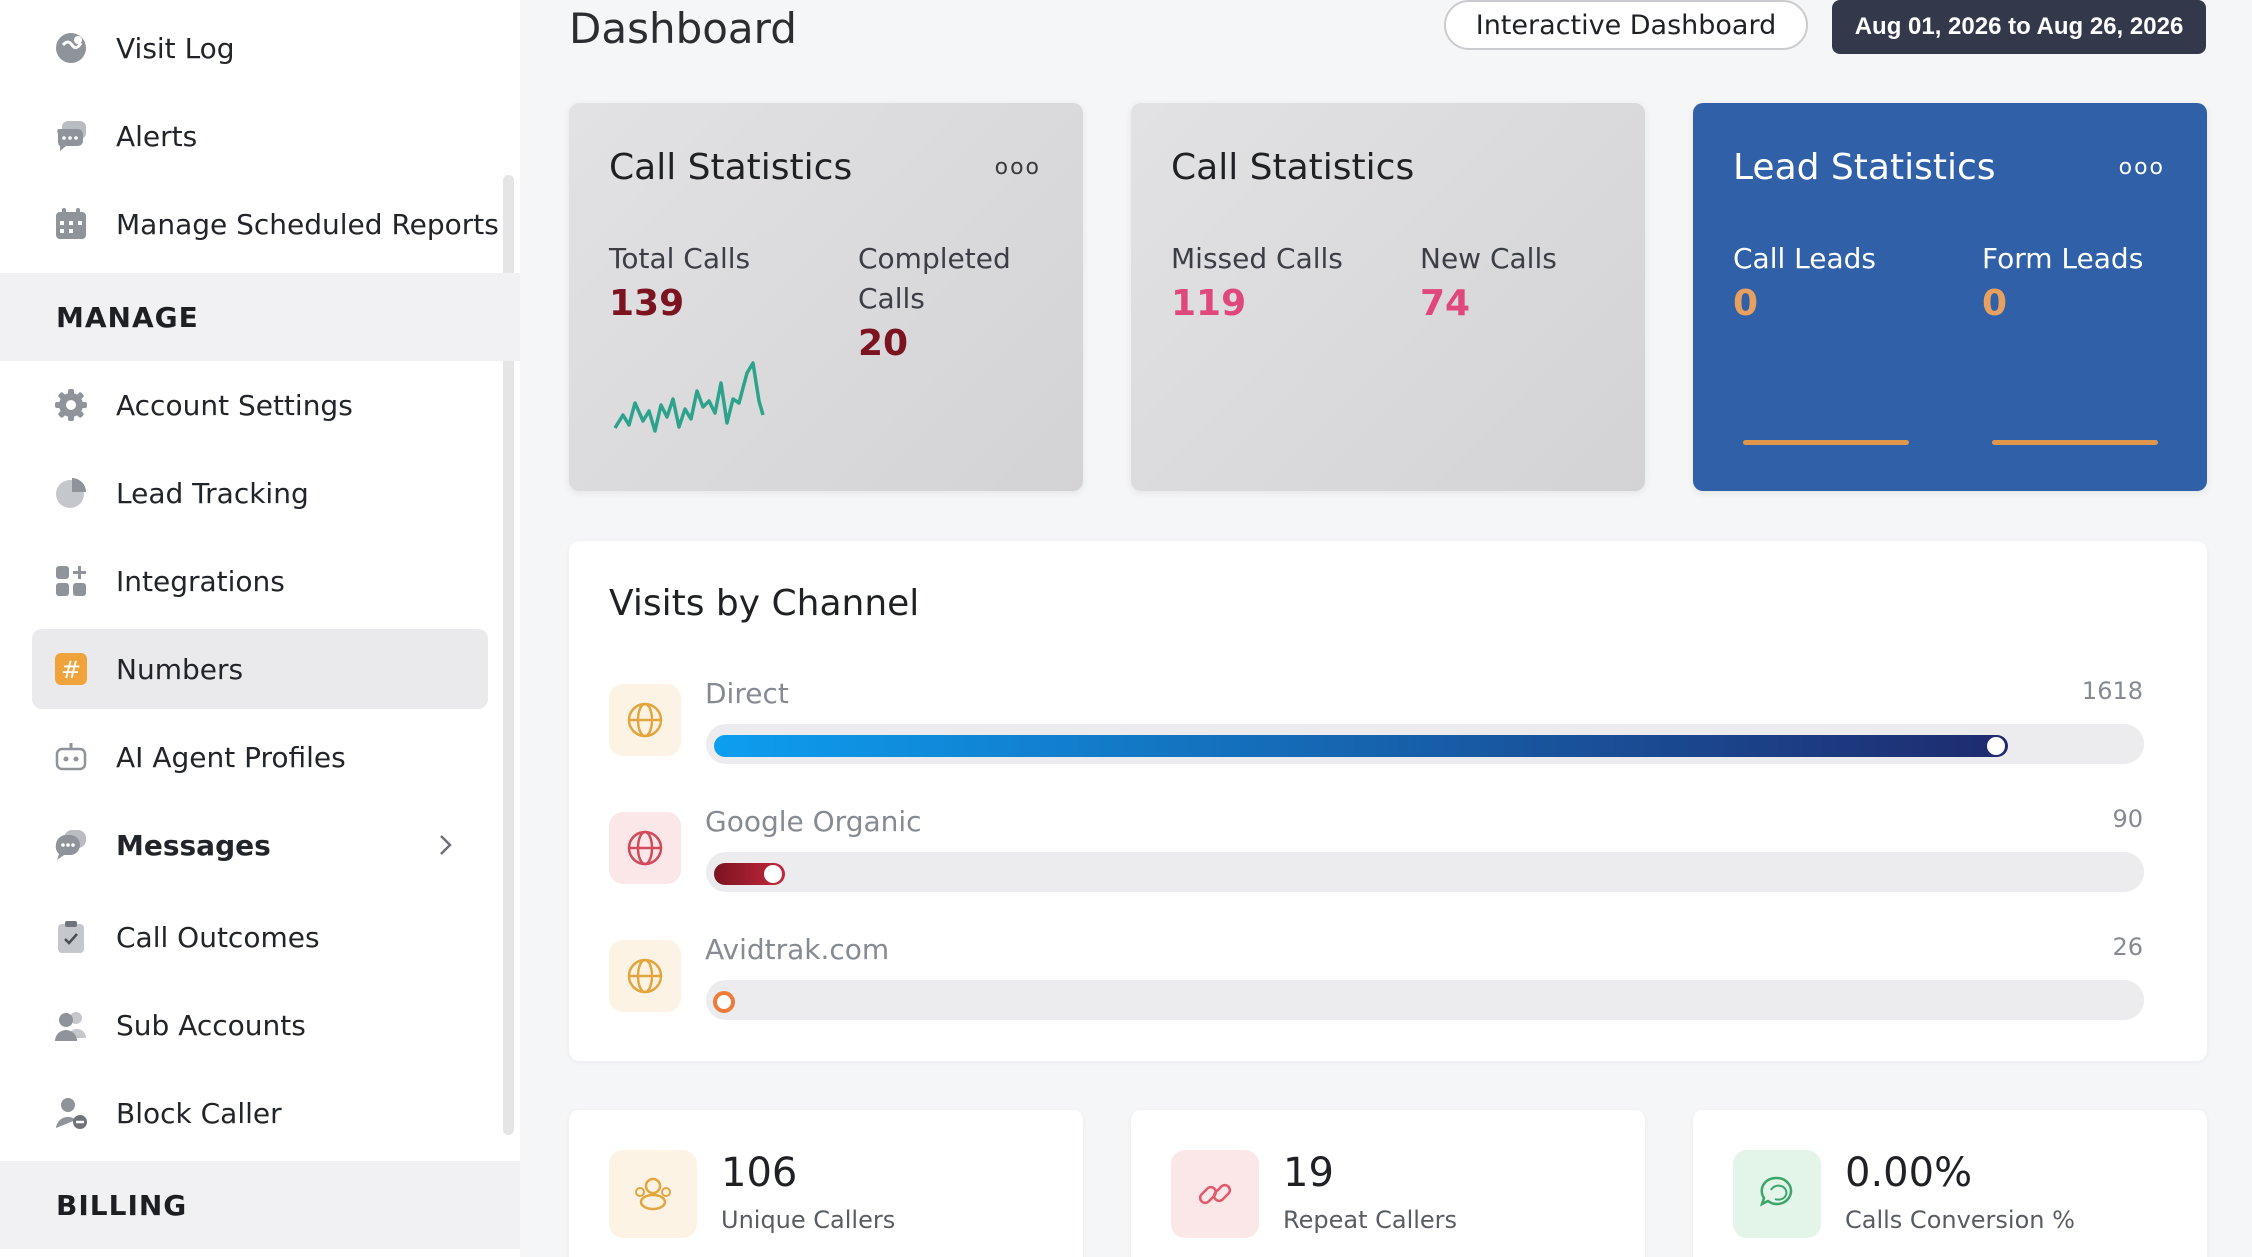  Describe the element at coordinates (808, 1220) in the screenshot. I see `unique-callers-label: Unique Callers` at that location.